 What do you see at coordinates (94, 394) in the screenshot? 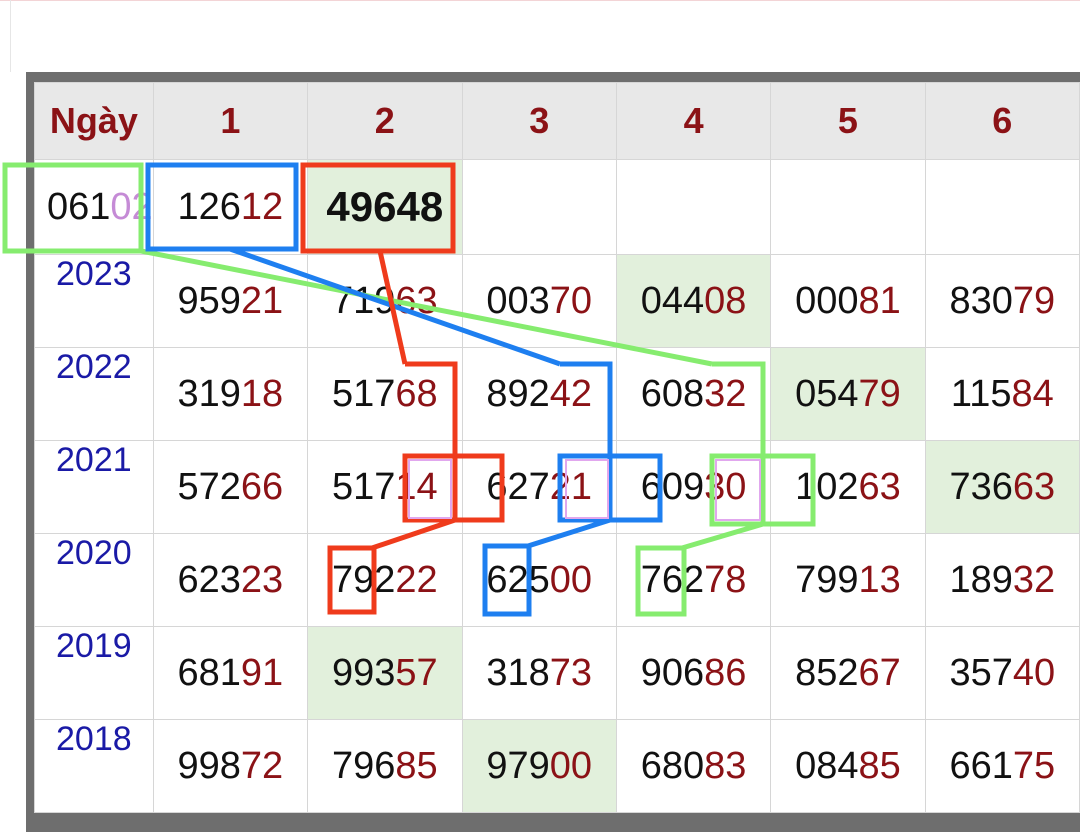
I see `year-cell: 2022` at bounding box center [94, 394].